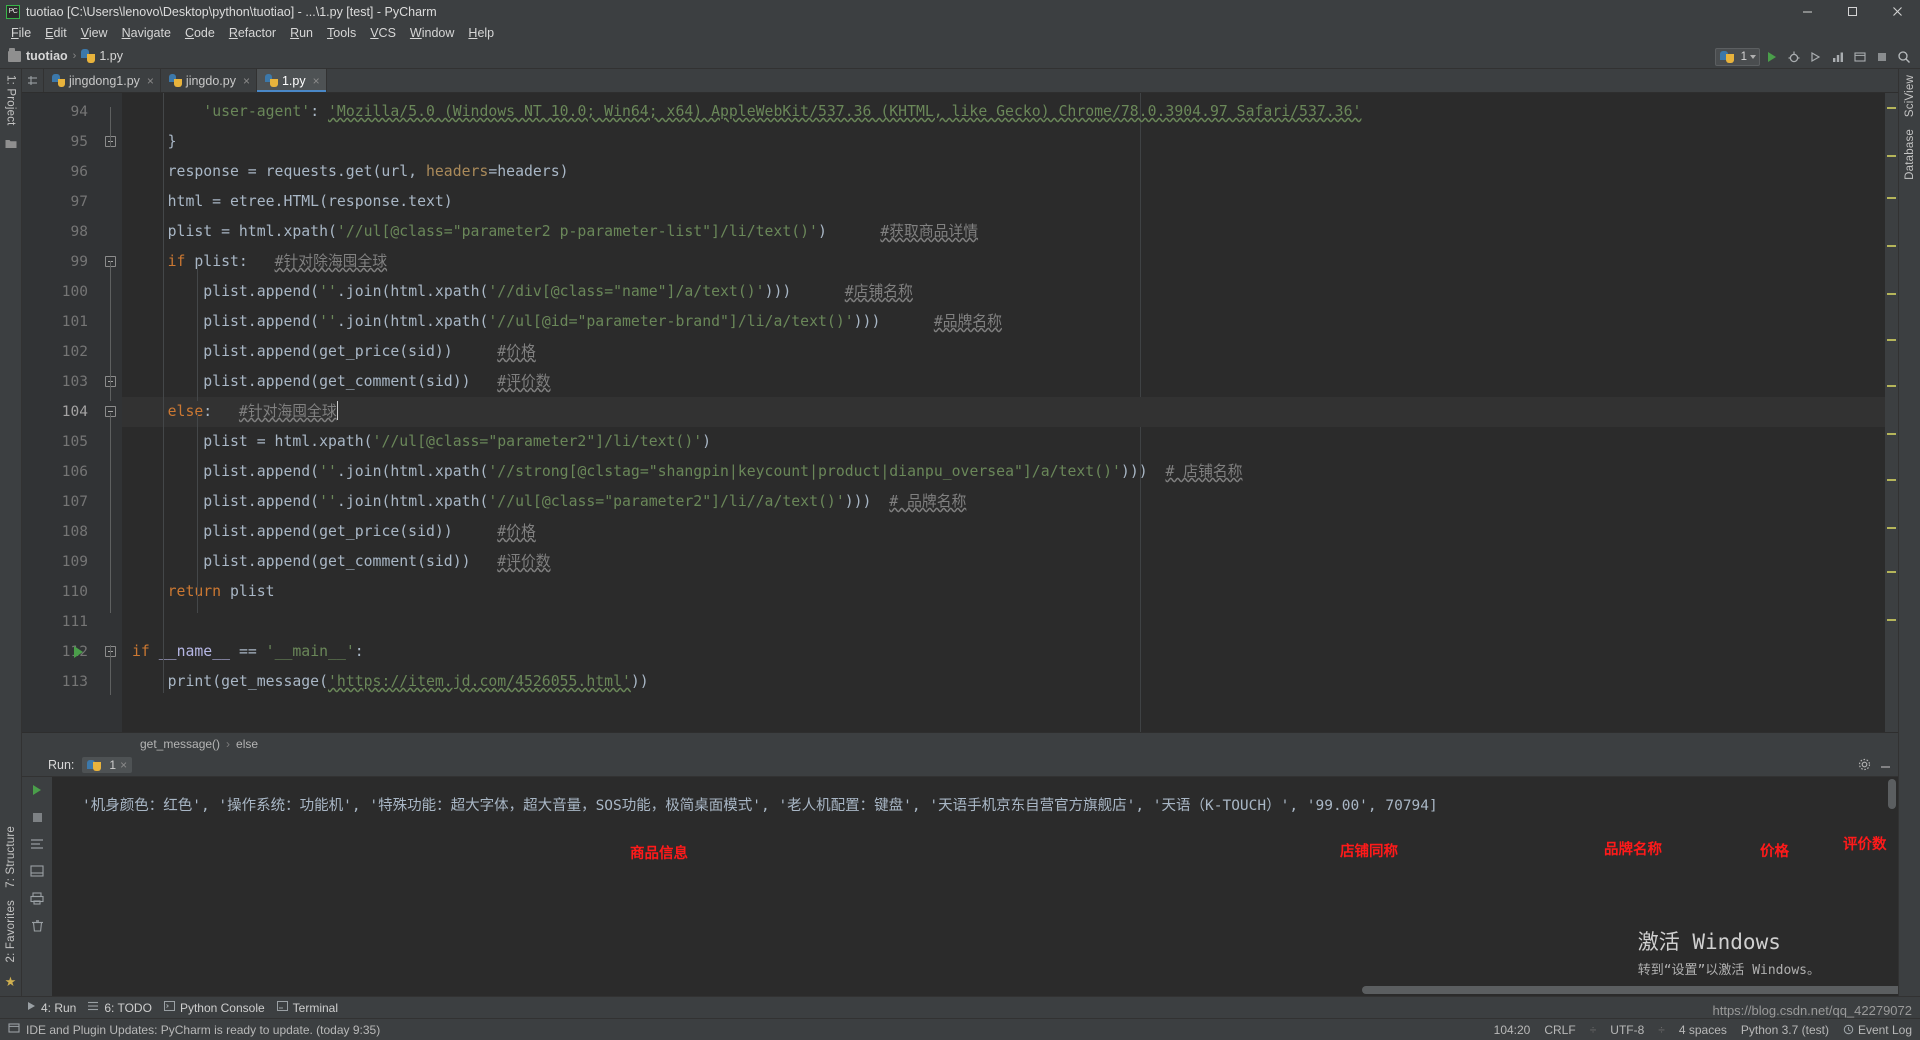 This screenshot has height=1040, width=1920. Describe the element at coordinates (1559, 1030) in the screenshot. I see `line-separator: CRLF` at that location.